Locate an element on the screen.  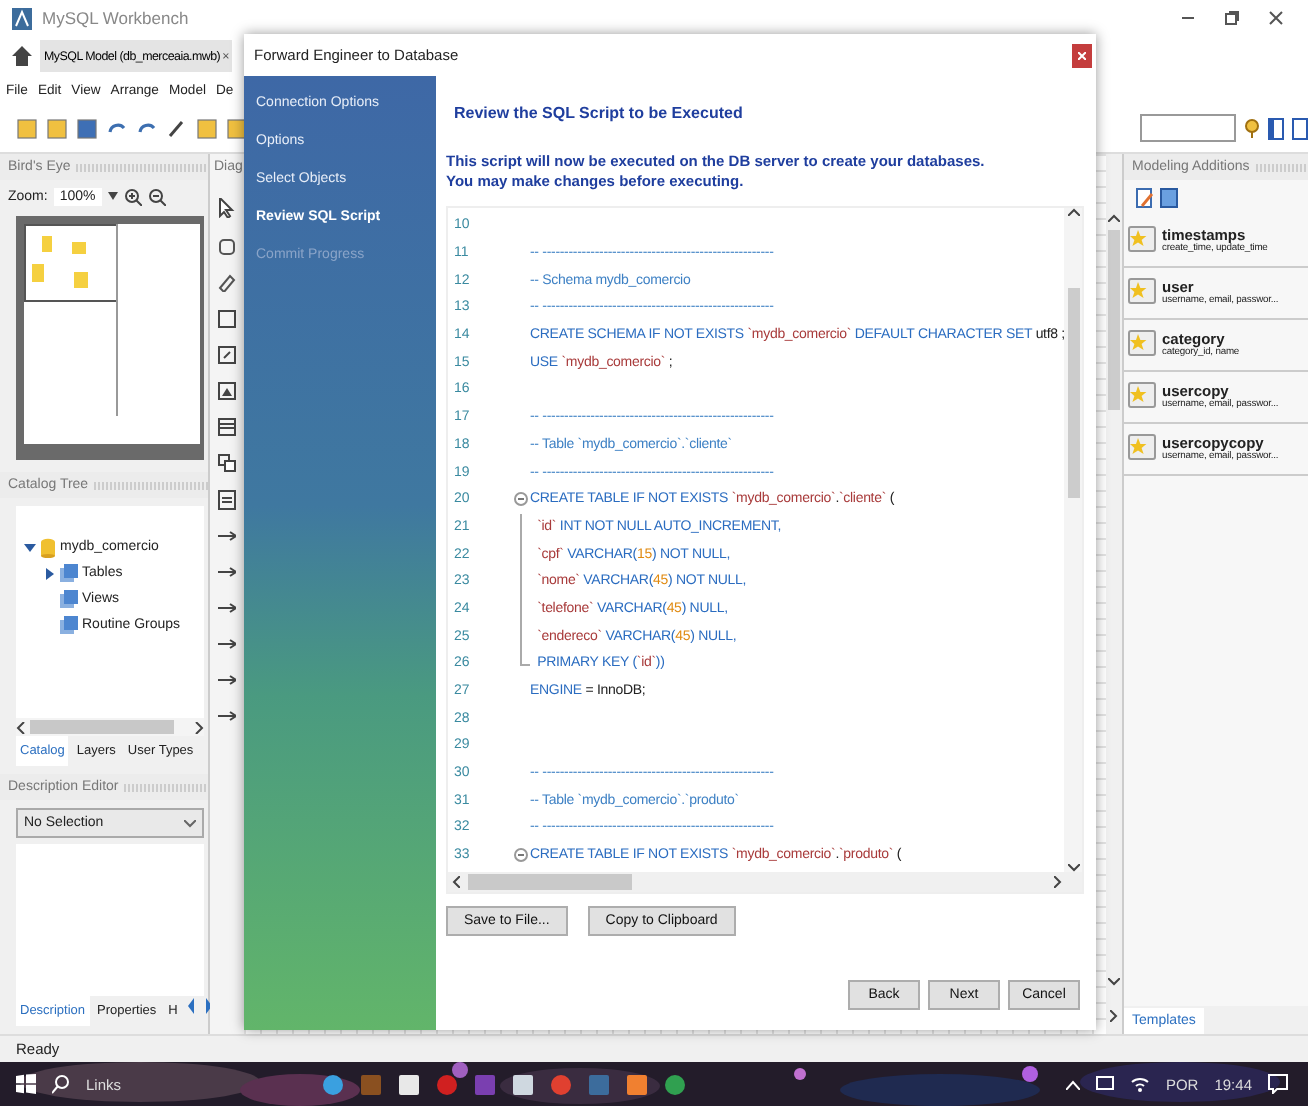
table-icon is located at coordinates (227, 427).